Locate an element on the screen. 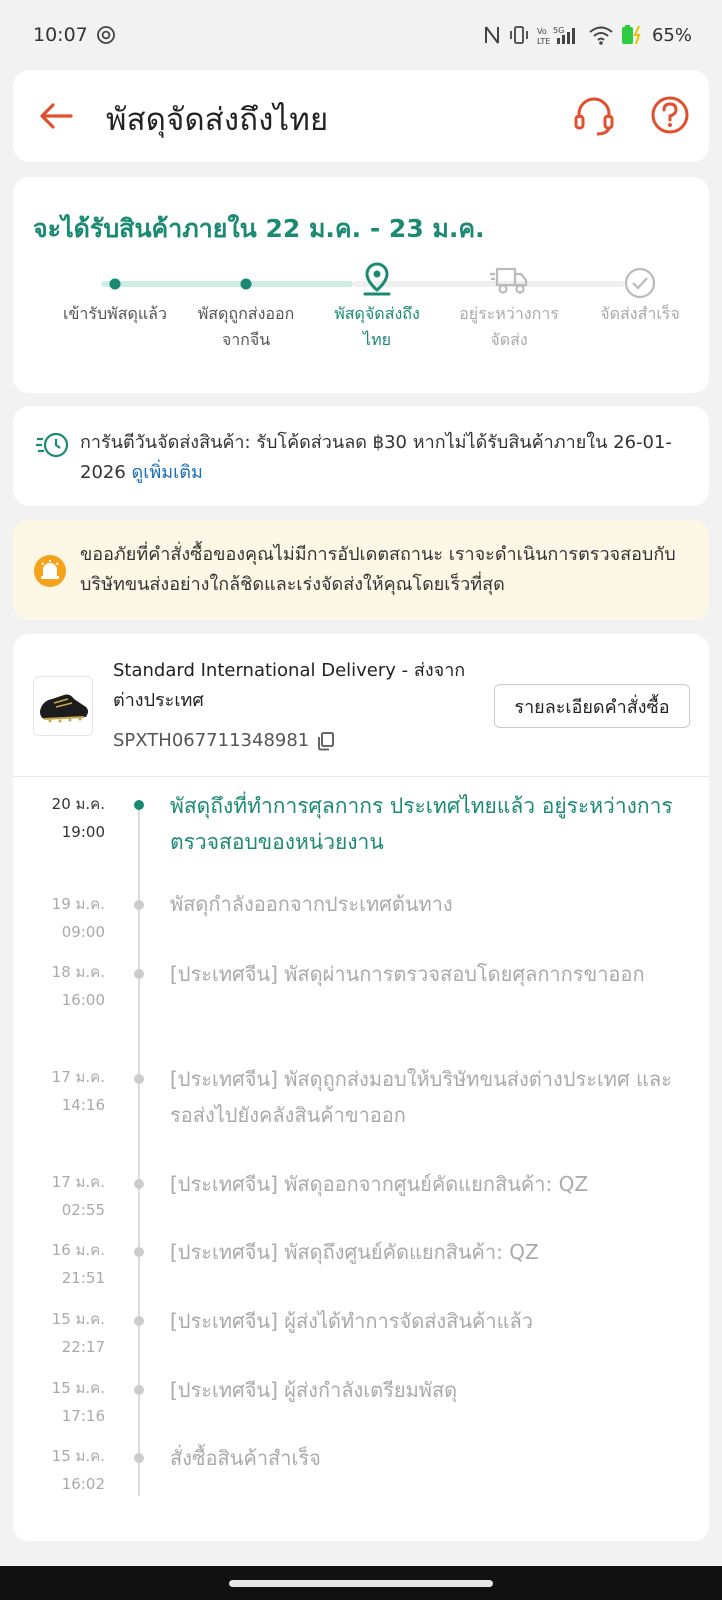 The width and height of the screenshot is (722, 1600). tracking-number: SPXTH067711348981 is located at coordinates (211, 740).